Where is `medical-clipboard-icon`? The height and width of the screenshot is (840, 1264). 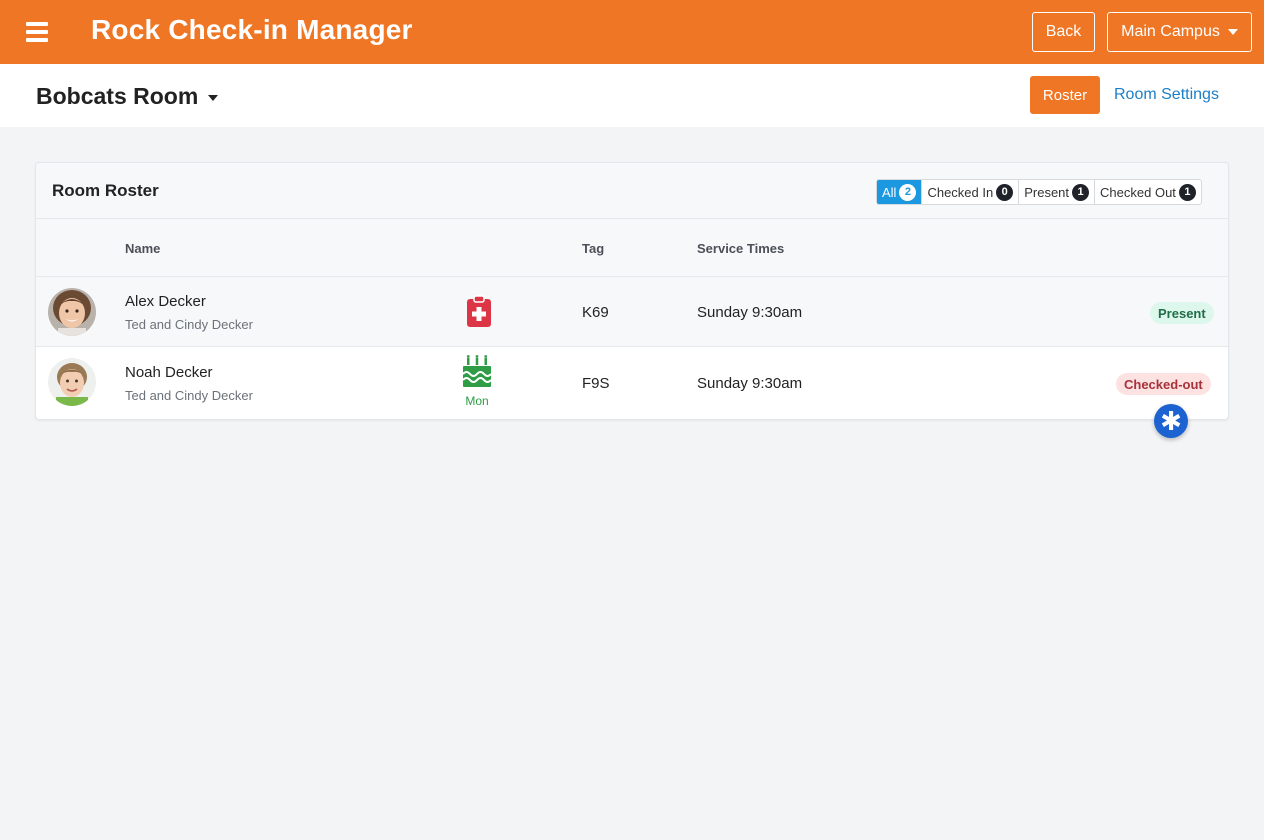
medical-clipboard-icon is located at coordinates (479, 311).